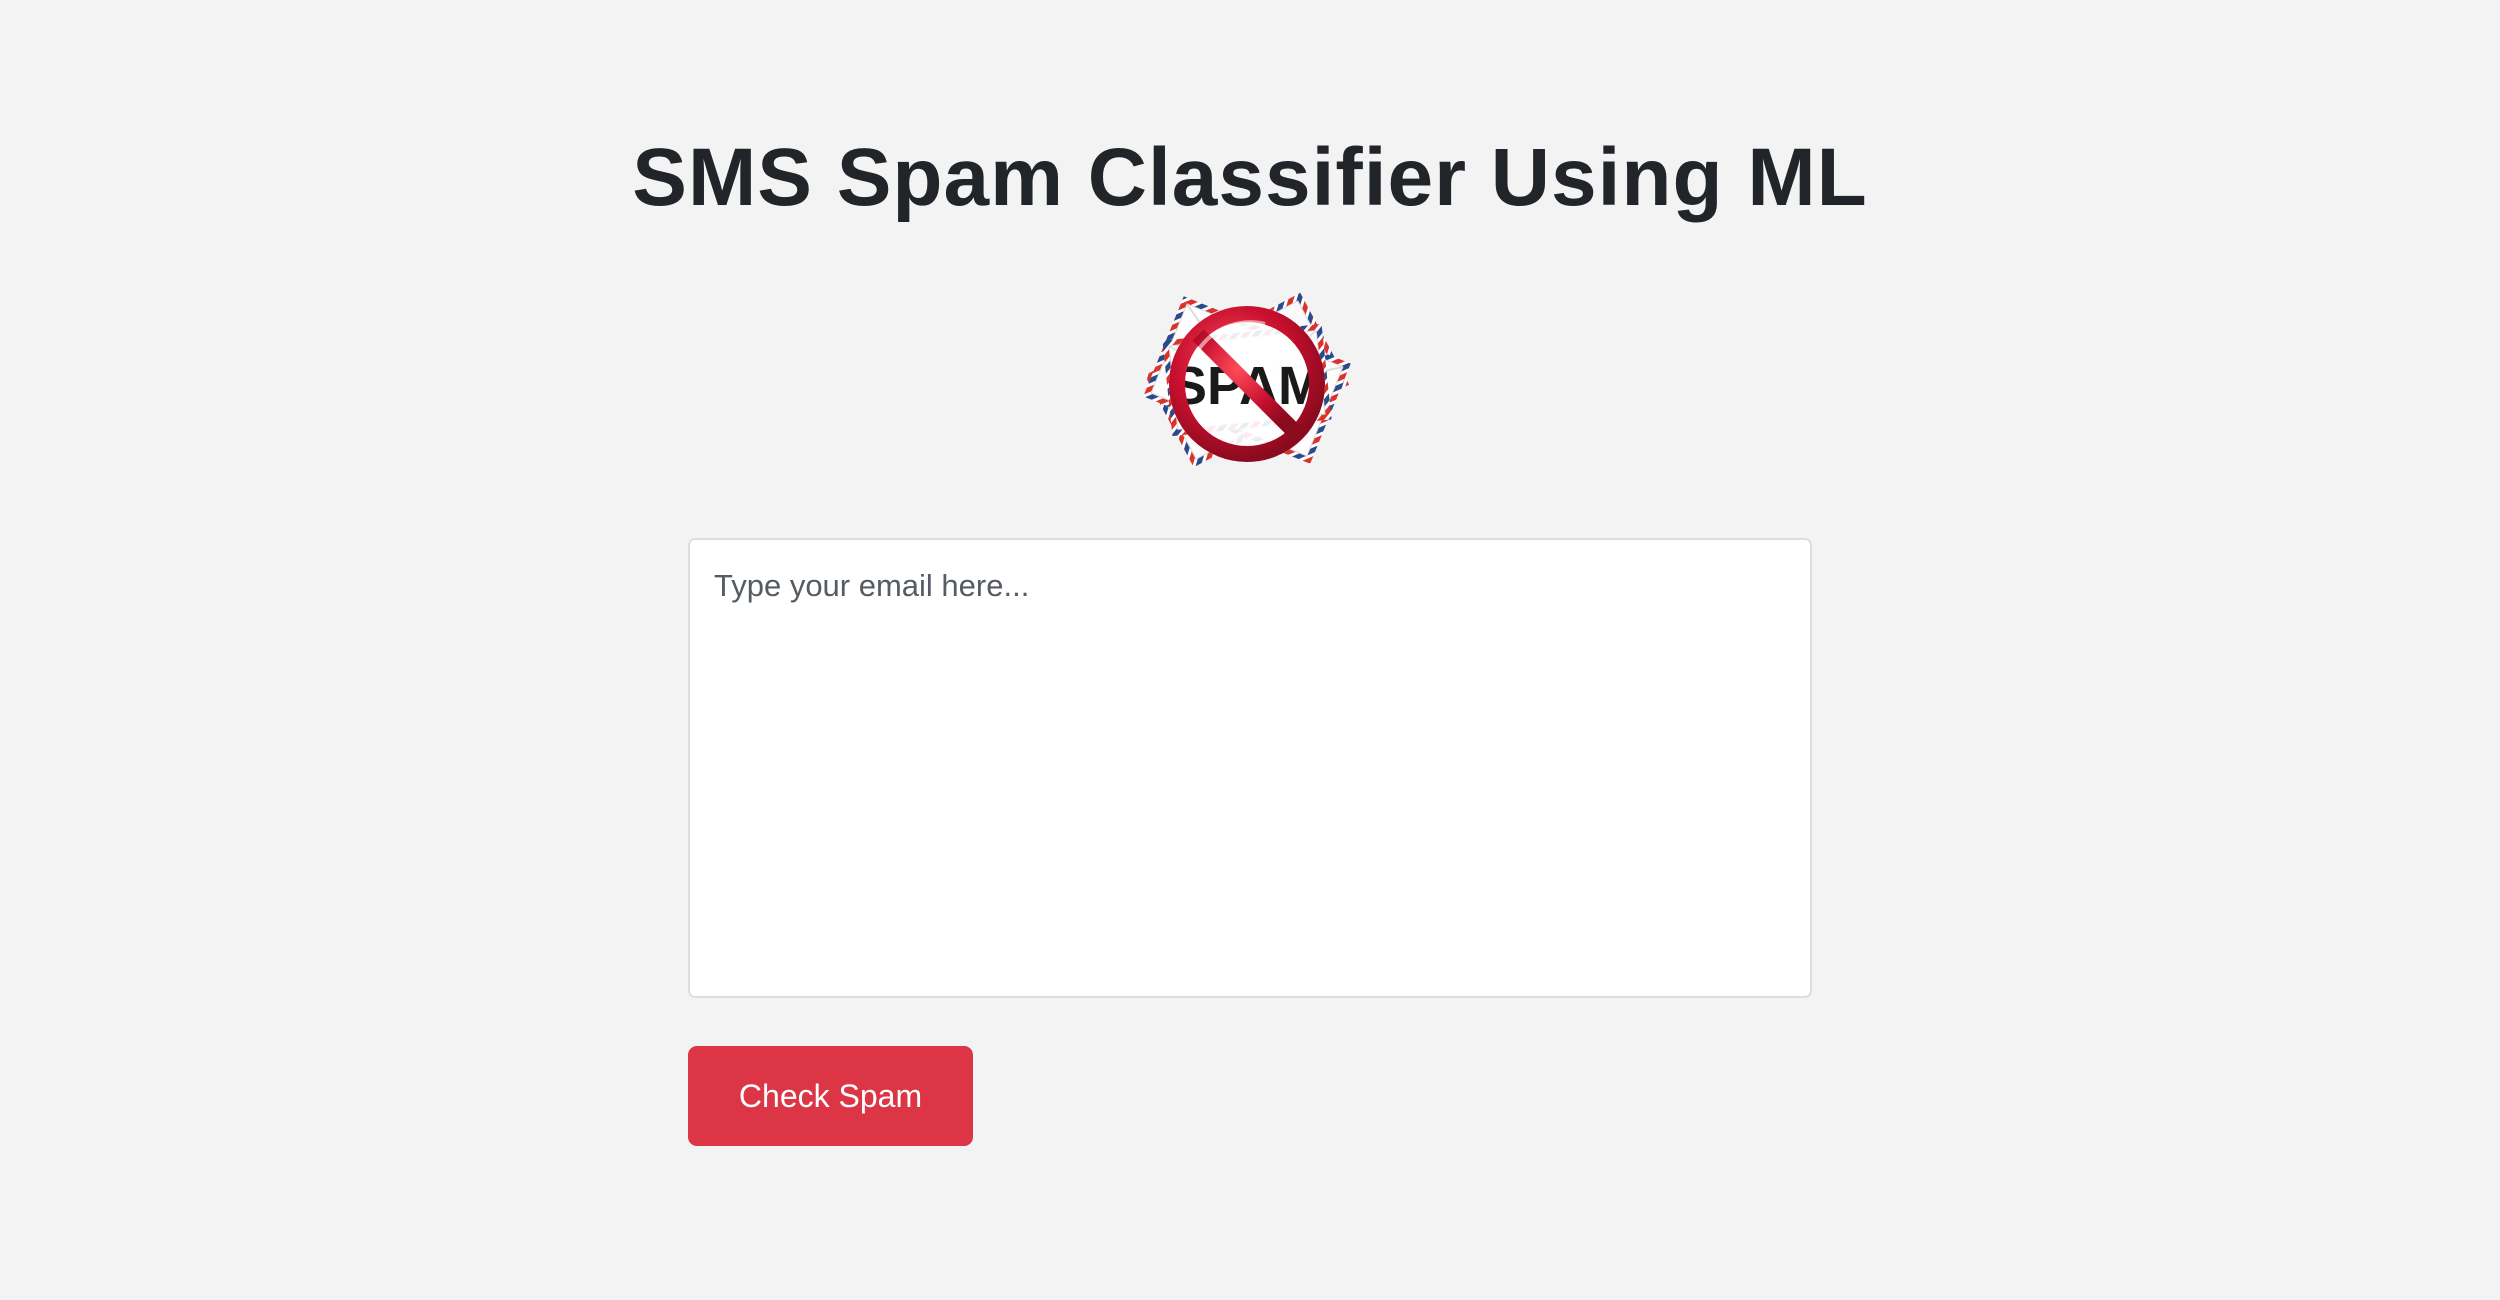 The image size is (2500, 1300). I want to click on page-title: SMS Spam Classifier Using ML, so click(1250, 177).